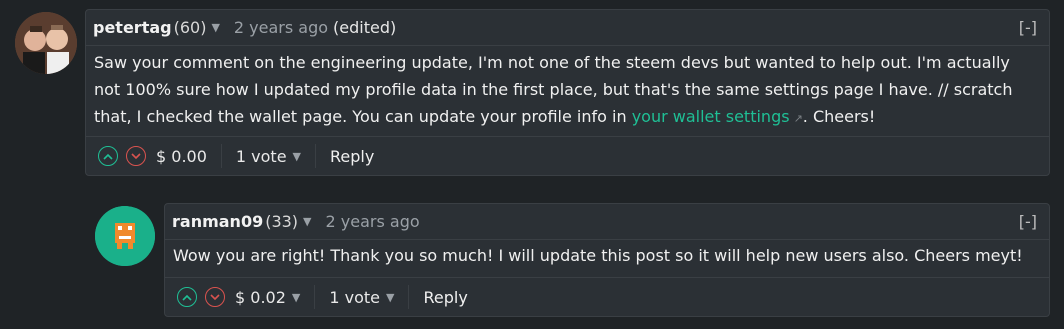 Image resolution: width=1064 pixels, height=329 pixels. What do you see at coordinates (217, 221) in the screenshot?
I see `author-name: ranman09` at bounding box center [217, 221].